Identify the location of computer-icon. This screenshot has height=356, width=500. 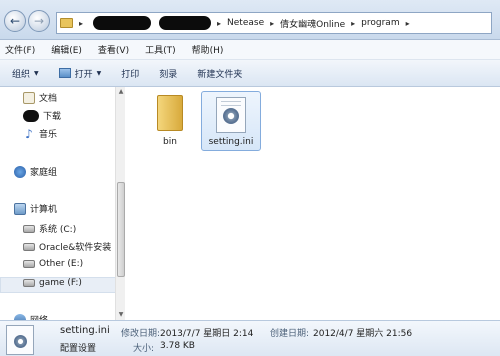
(20, 208).